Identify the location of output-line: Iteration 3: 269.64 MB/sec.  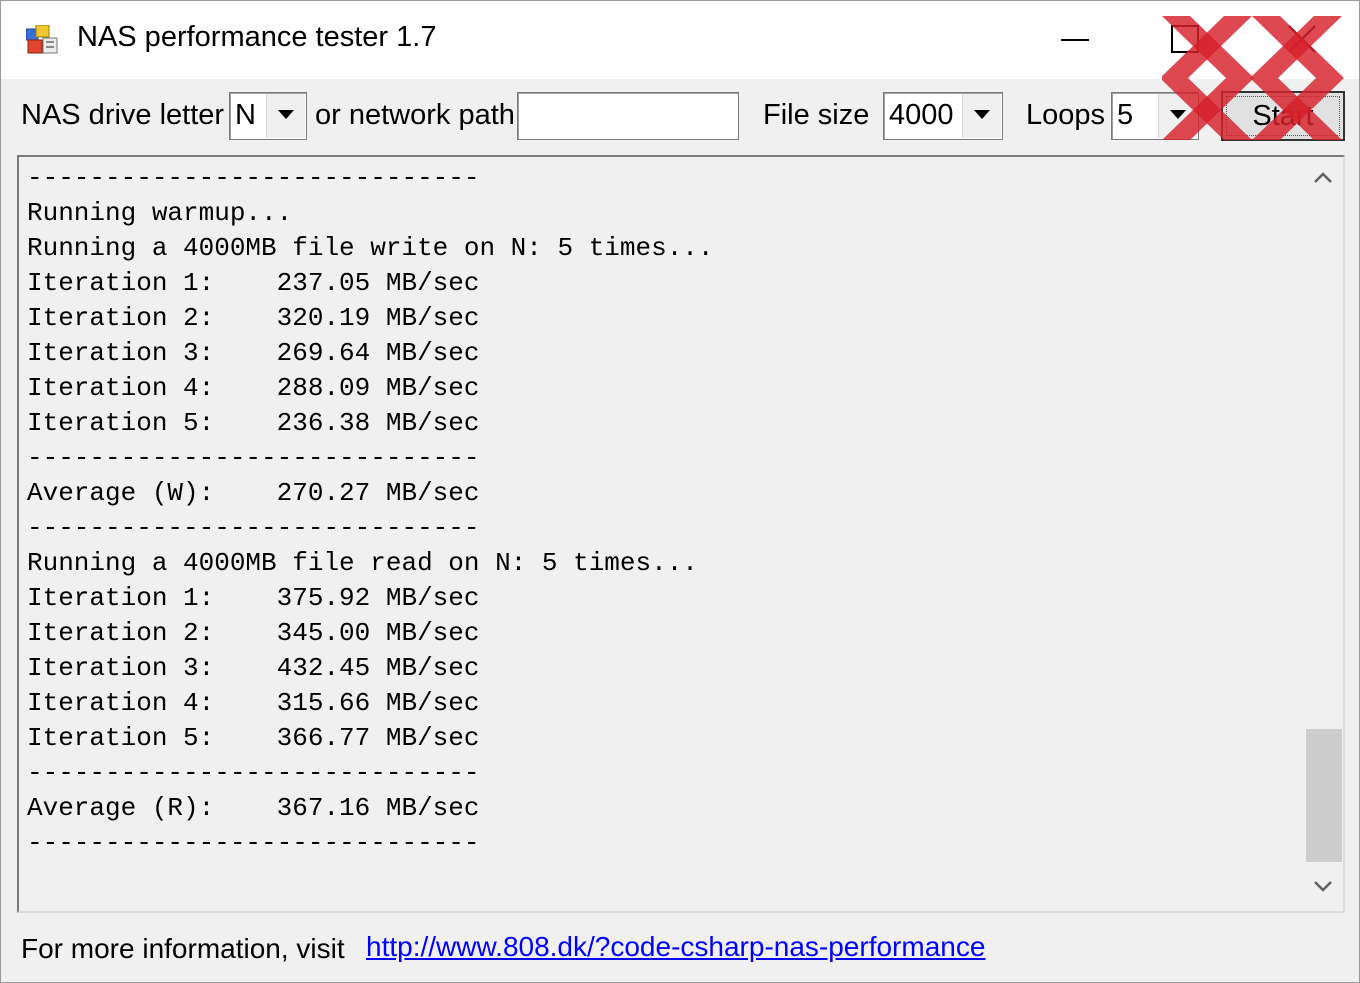
(253, 353).